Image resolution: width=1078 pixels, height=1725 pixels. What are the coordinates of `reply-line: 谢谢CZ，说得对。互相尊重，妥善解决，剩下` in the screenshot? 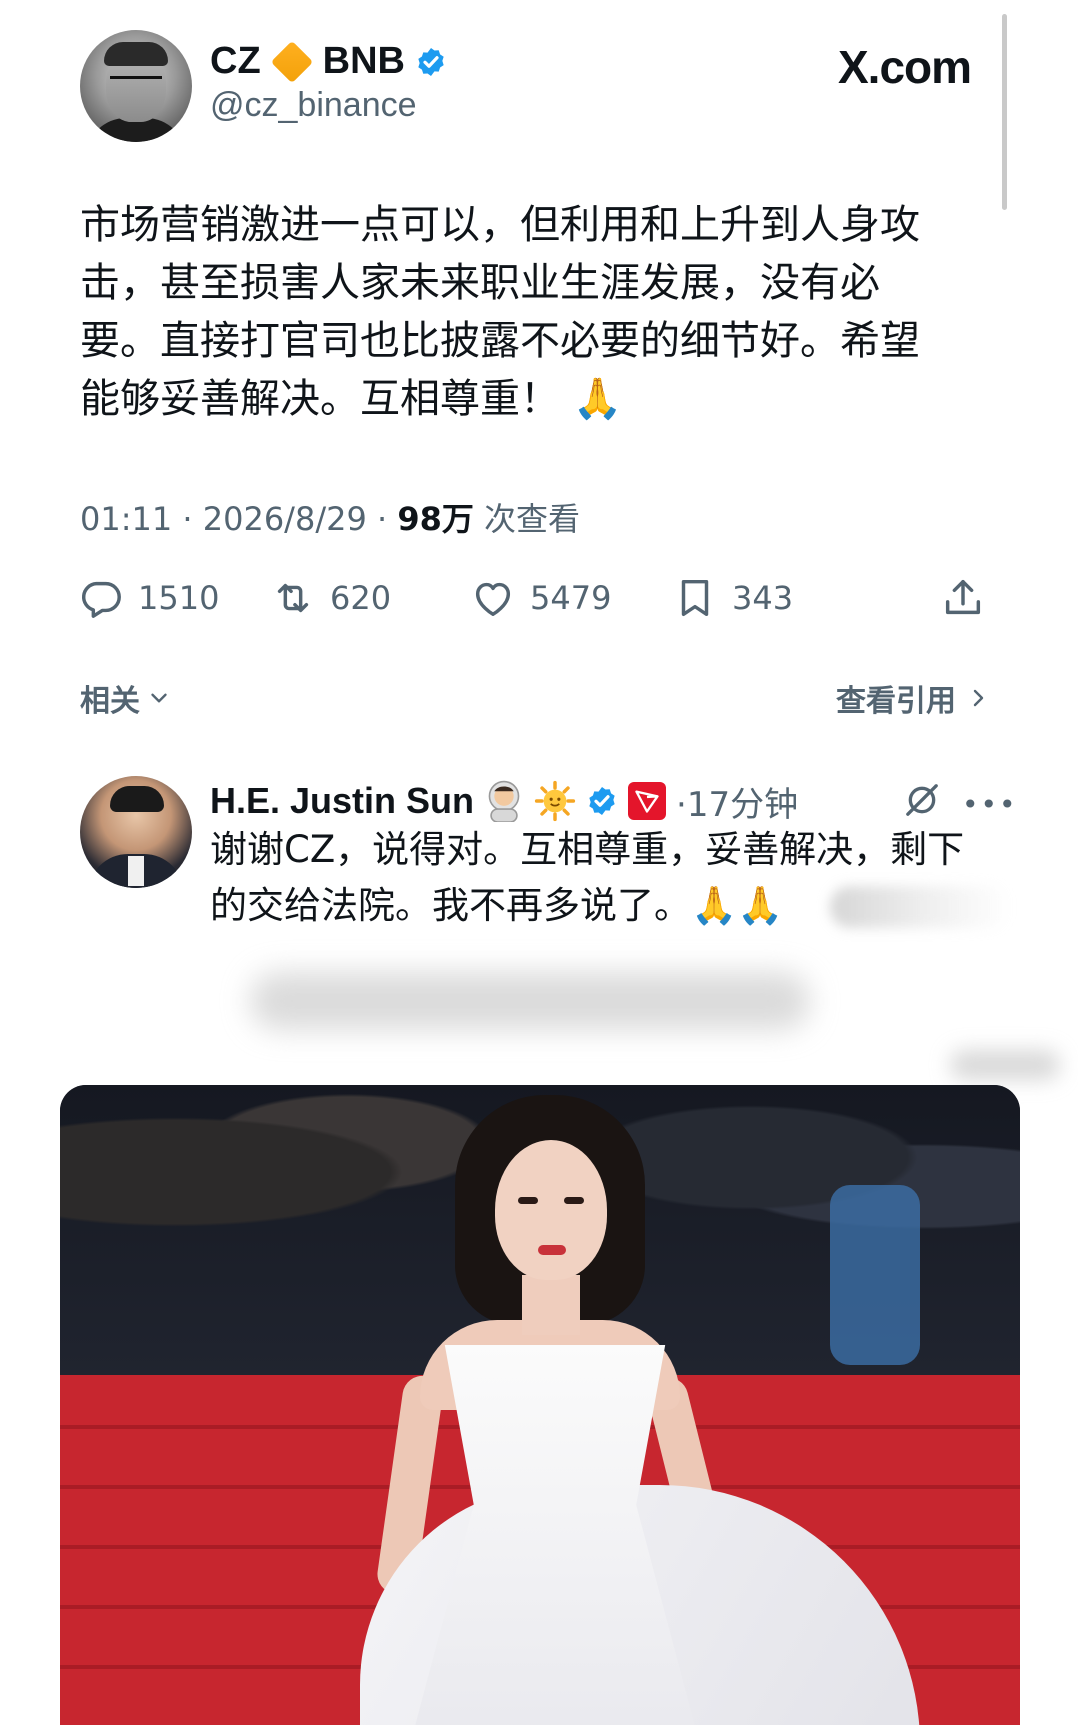 It's located at (587, 849).